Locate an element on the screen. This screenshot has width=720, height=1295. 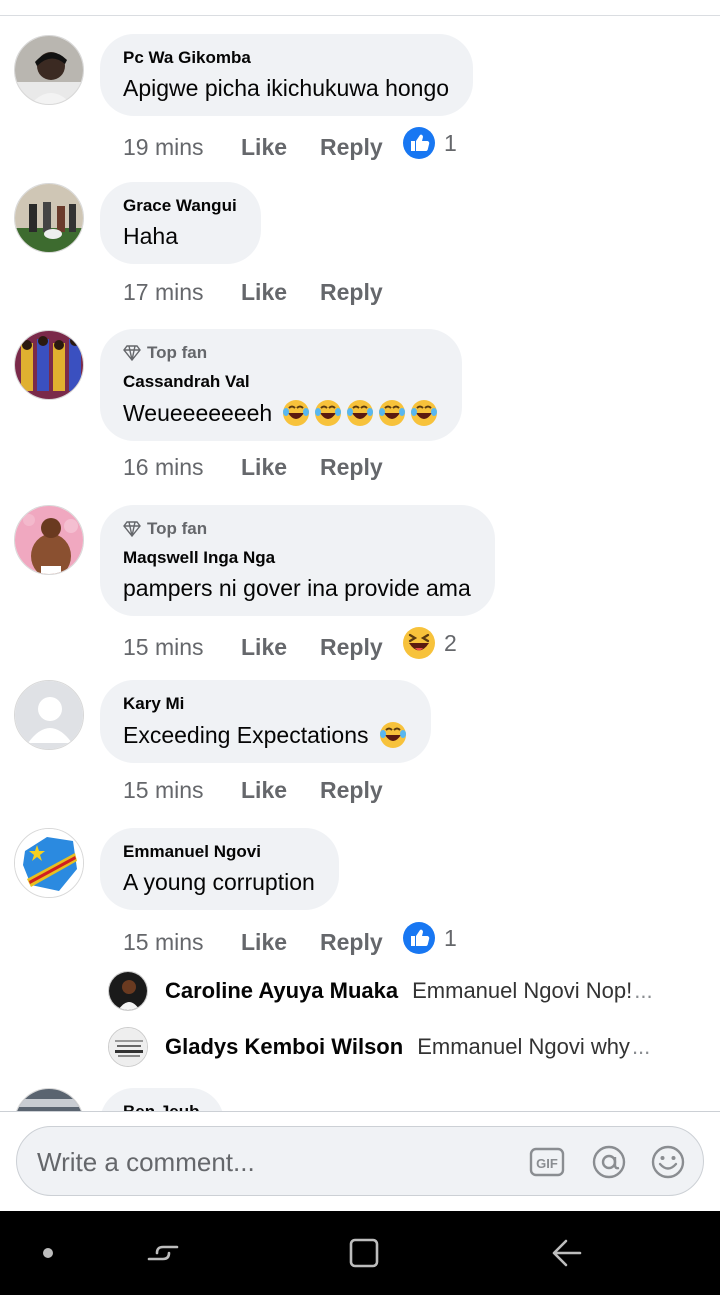
comment-time: 17 mins is located at coordinates (163, 292).